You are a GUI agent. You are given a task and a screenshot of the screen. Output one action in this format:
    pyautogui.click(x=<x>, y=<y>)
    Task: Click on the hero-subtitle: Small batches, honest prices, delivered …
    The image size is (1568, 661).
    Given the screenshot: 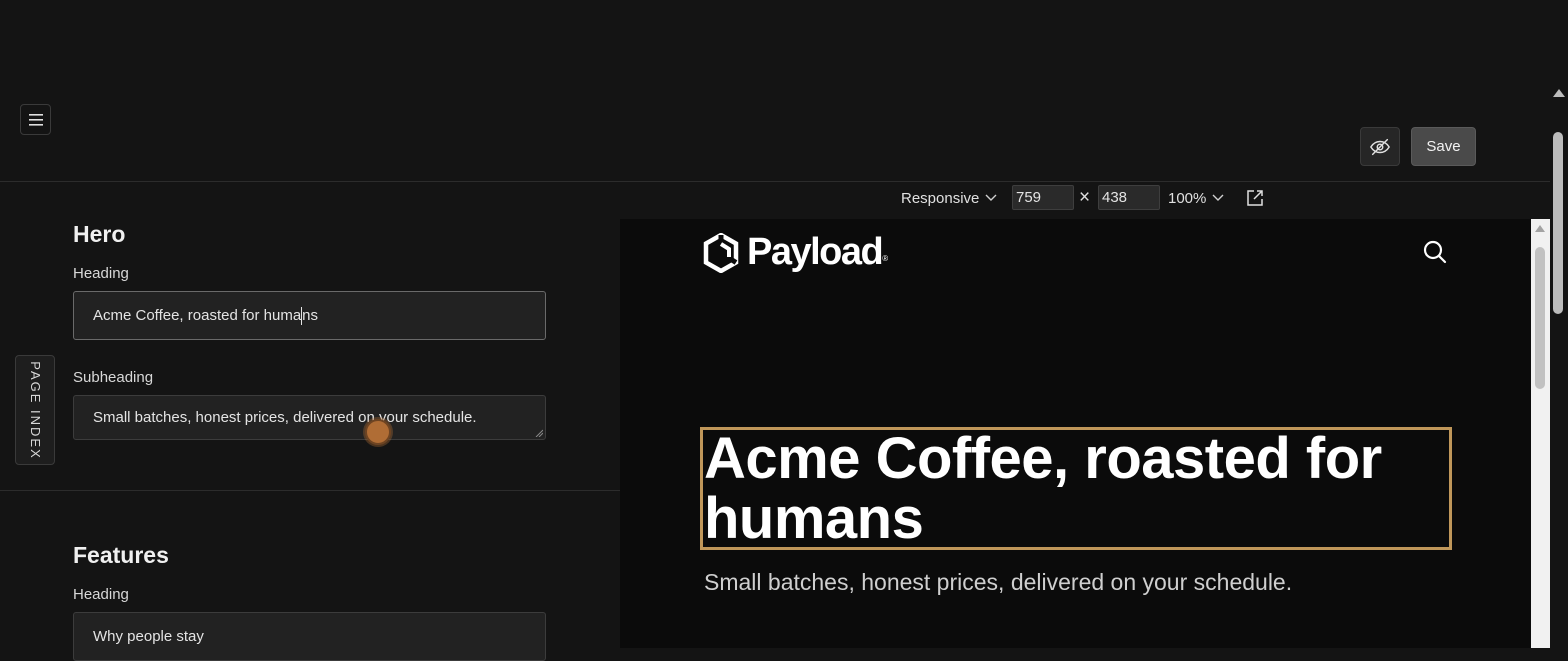 What is the action you would take?
    pyautogui.click(x=998, y=582)
    